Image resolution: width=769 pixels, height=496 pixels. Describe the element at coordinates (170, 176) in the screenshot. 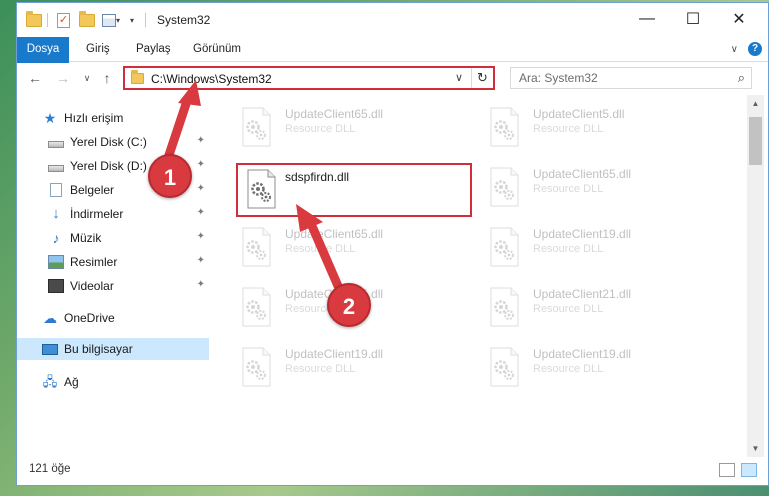

I see `step-callout-1: 1` at that location.